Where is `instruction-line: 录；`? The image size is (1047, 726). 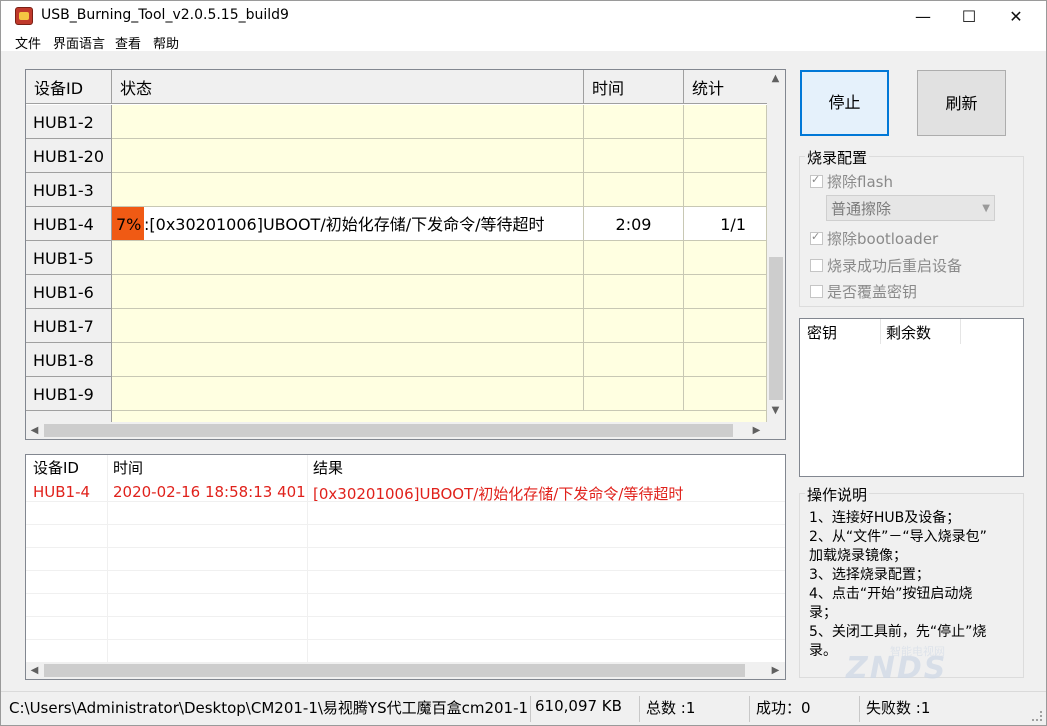
instruction-line: 录； is located at coordinates (823, 613).